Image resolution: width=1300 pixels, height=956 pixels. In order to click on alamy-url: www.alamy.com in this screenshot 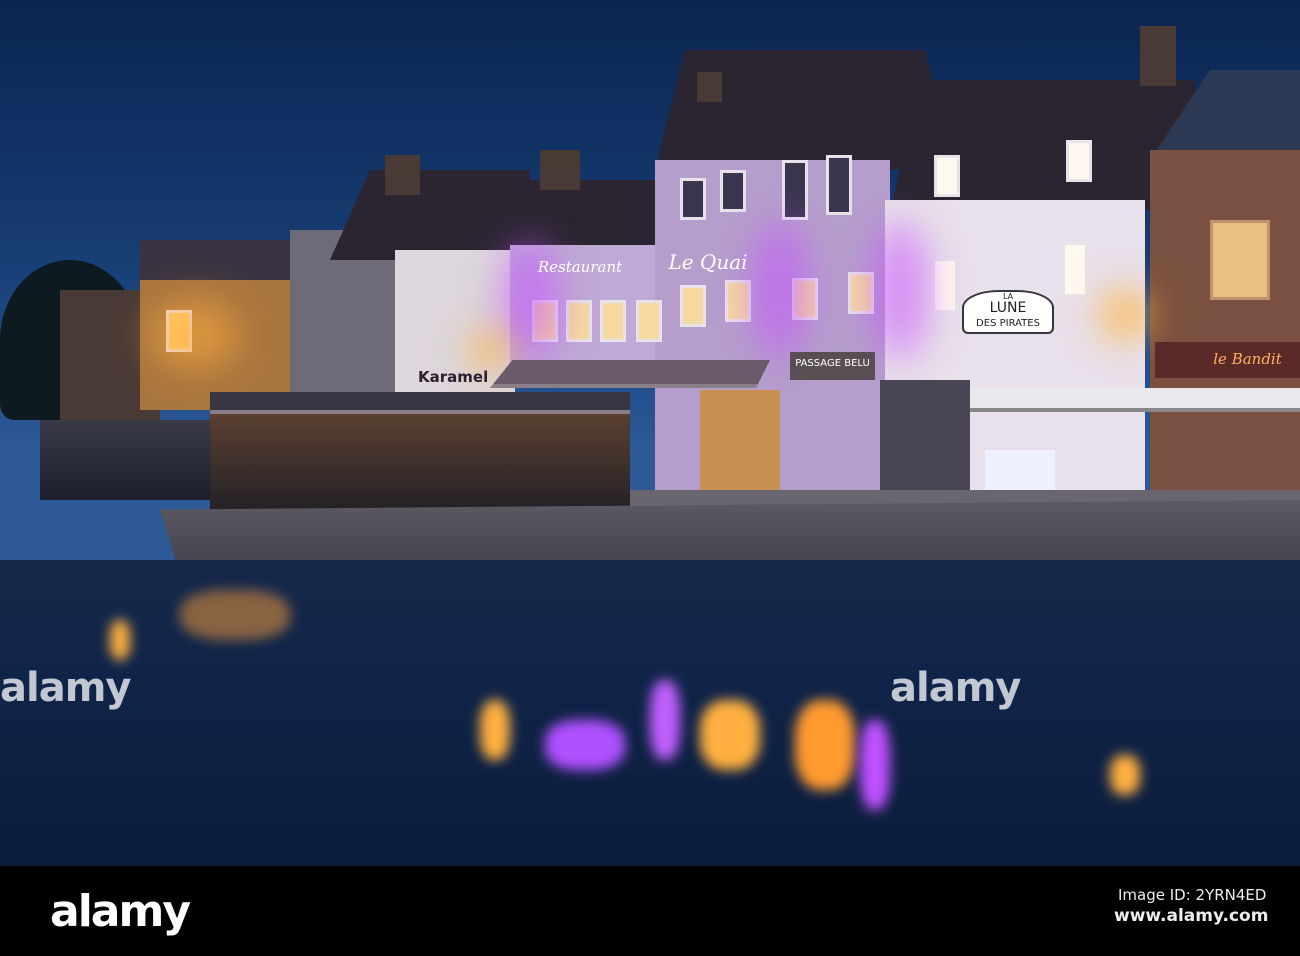, I will do `click(1191, 916)`.